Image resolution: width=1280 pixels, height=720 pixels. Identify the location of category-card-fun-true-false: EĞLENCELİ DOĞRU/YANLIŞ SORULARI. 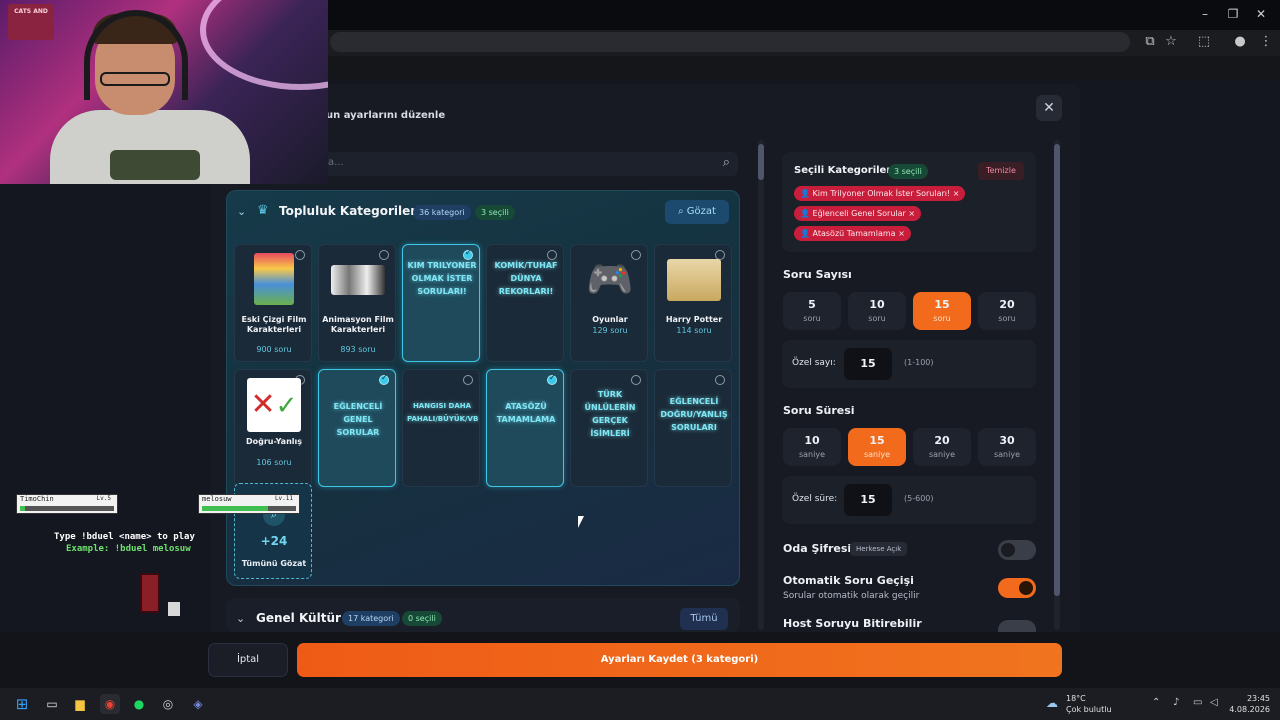
(693, 428).